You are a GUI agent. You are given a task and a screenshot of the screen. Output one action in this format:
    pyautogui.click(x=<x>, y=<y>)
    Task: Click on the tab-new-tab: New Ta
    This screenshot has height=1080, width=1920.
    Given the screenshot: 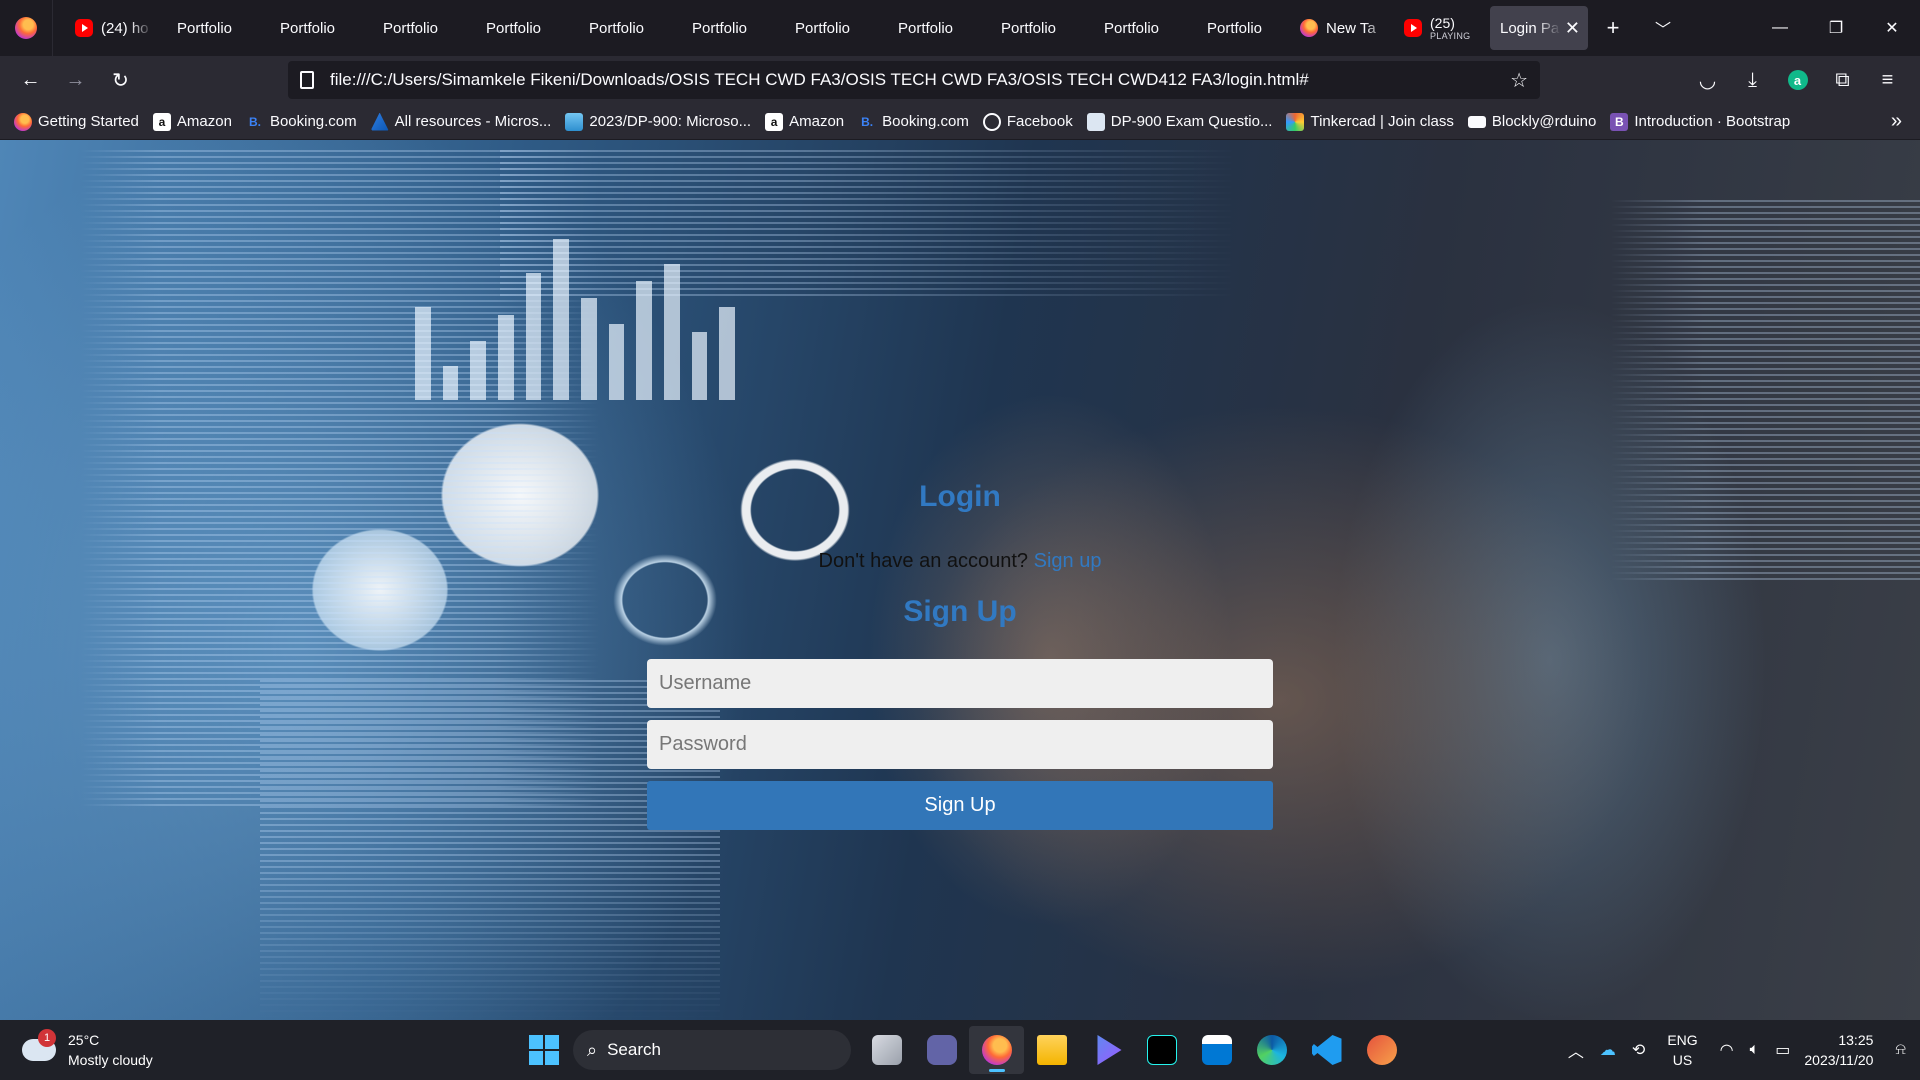 What is the action you would take?
    pyautogui.click(x=1338, y=28)
    